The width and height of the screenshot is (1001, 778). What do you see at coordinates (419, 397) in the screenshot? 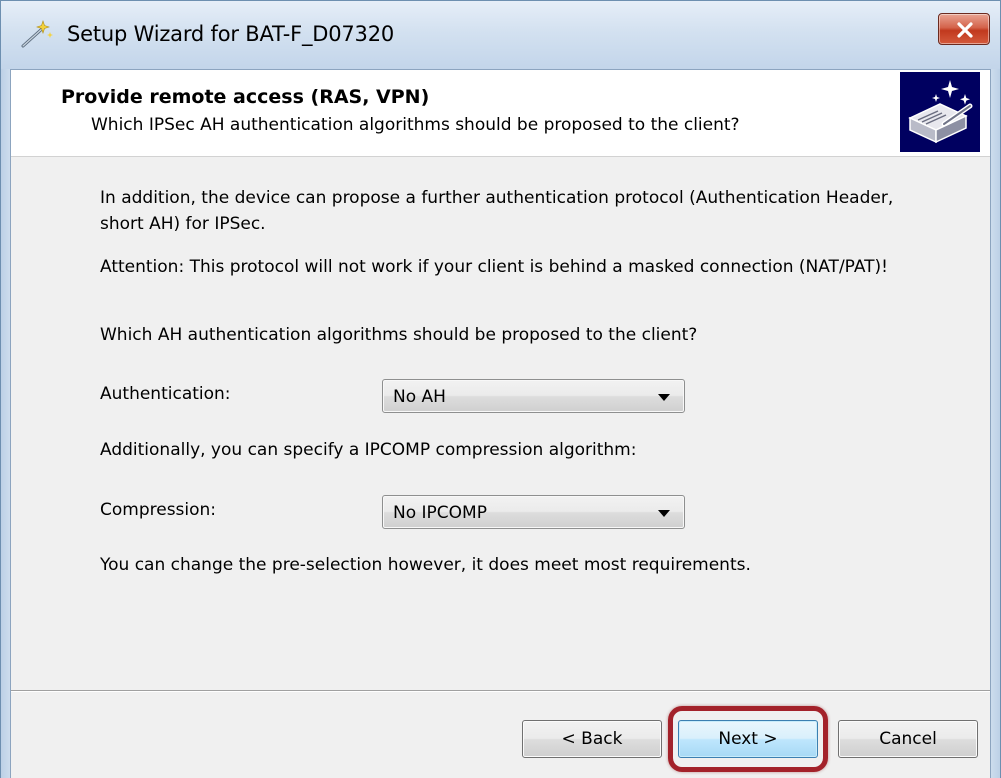
I see `authentication-value: No AH` at bounding box center [419, 397].